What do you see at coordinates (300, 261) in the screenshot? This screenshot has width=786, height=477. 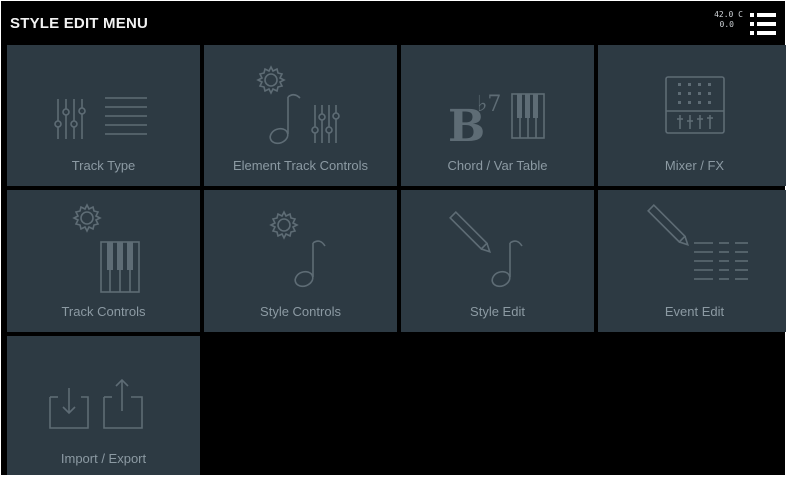 I see `style-controls-tile: Style Controls` at bounding box center [300, 261].